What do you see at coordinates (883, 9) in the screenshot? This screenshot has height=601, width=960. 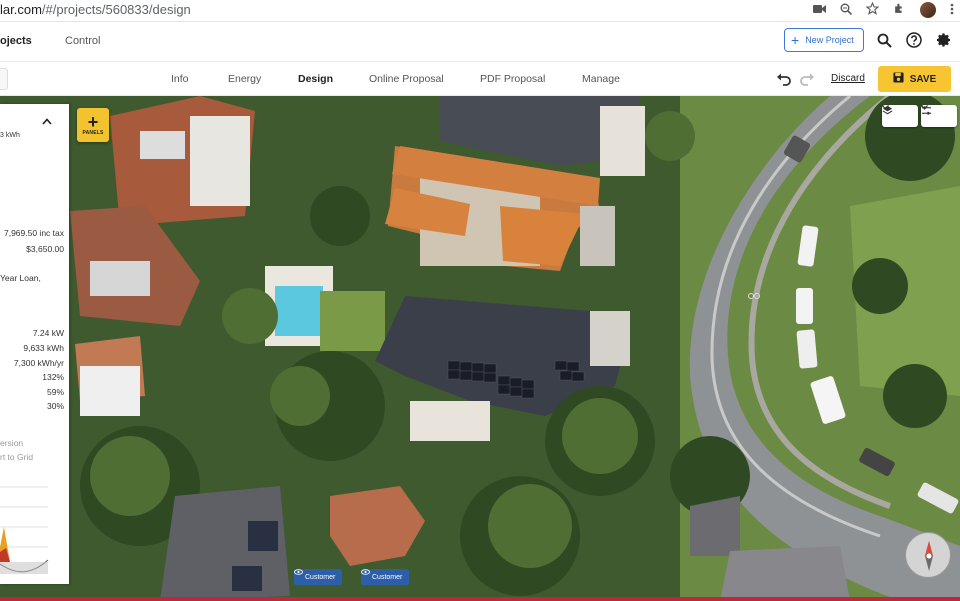 I see `browser-toolbar-icons` at bounding box center [883, 9].